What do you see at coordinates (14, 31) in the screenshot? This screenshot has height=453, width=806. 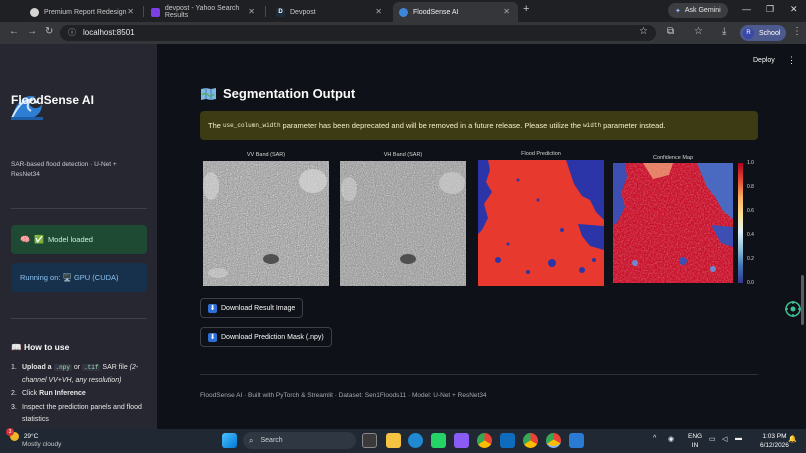 I see `back-icon: ←` at bounding box center [14, 31].